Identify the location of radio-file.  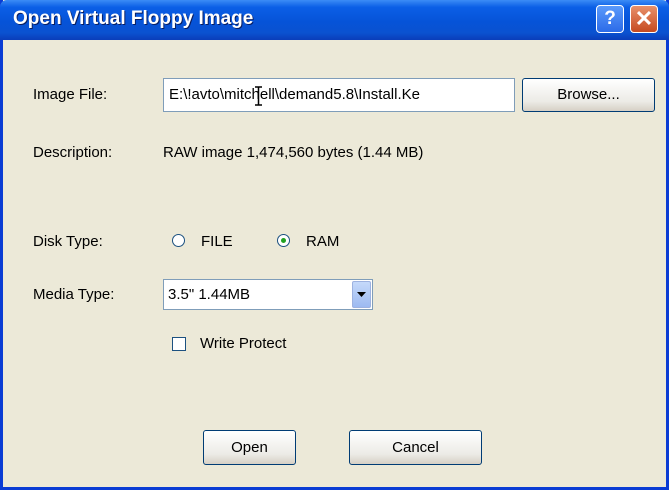
(178, 240).